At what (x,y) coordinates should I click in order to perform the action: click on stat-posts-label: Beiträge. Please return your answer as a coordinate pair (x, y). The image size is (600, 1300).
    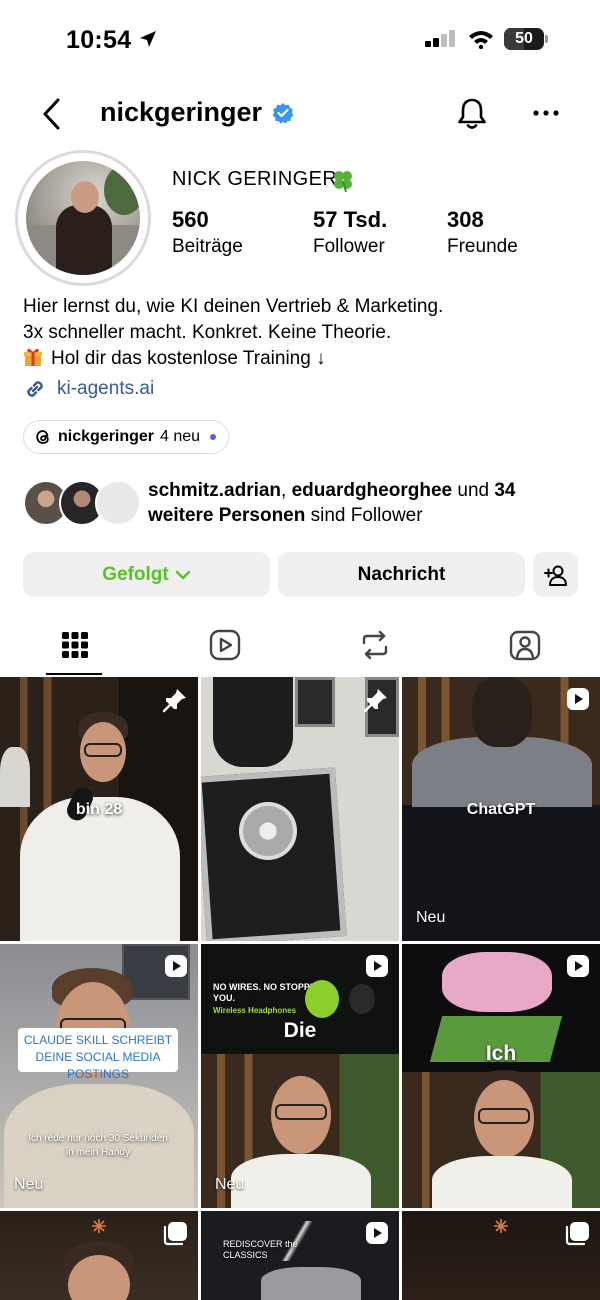
    Looking at the image, I should click on (207, 246).